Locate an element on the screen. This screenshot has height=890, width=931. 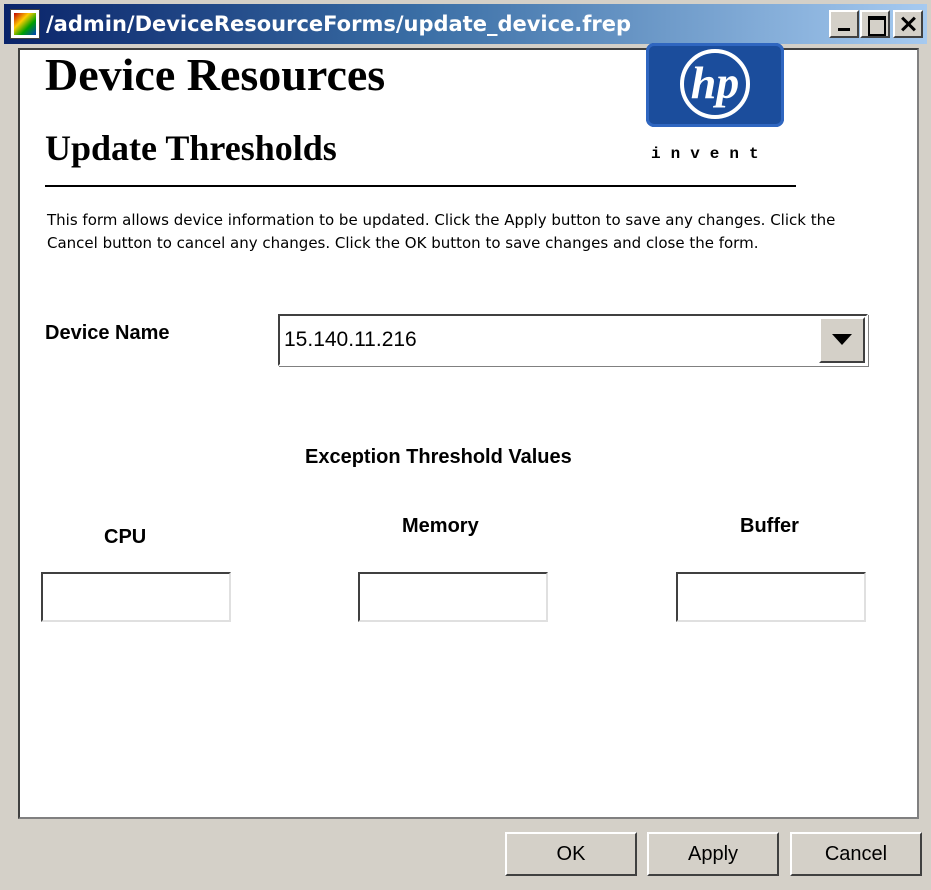
memory-label: Memory is located at coordinates (440, 526).